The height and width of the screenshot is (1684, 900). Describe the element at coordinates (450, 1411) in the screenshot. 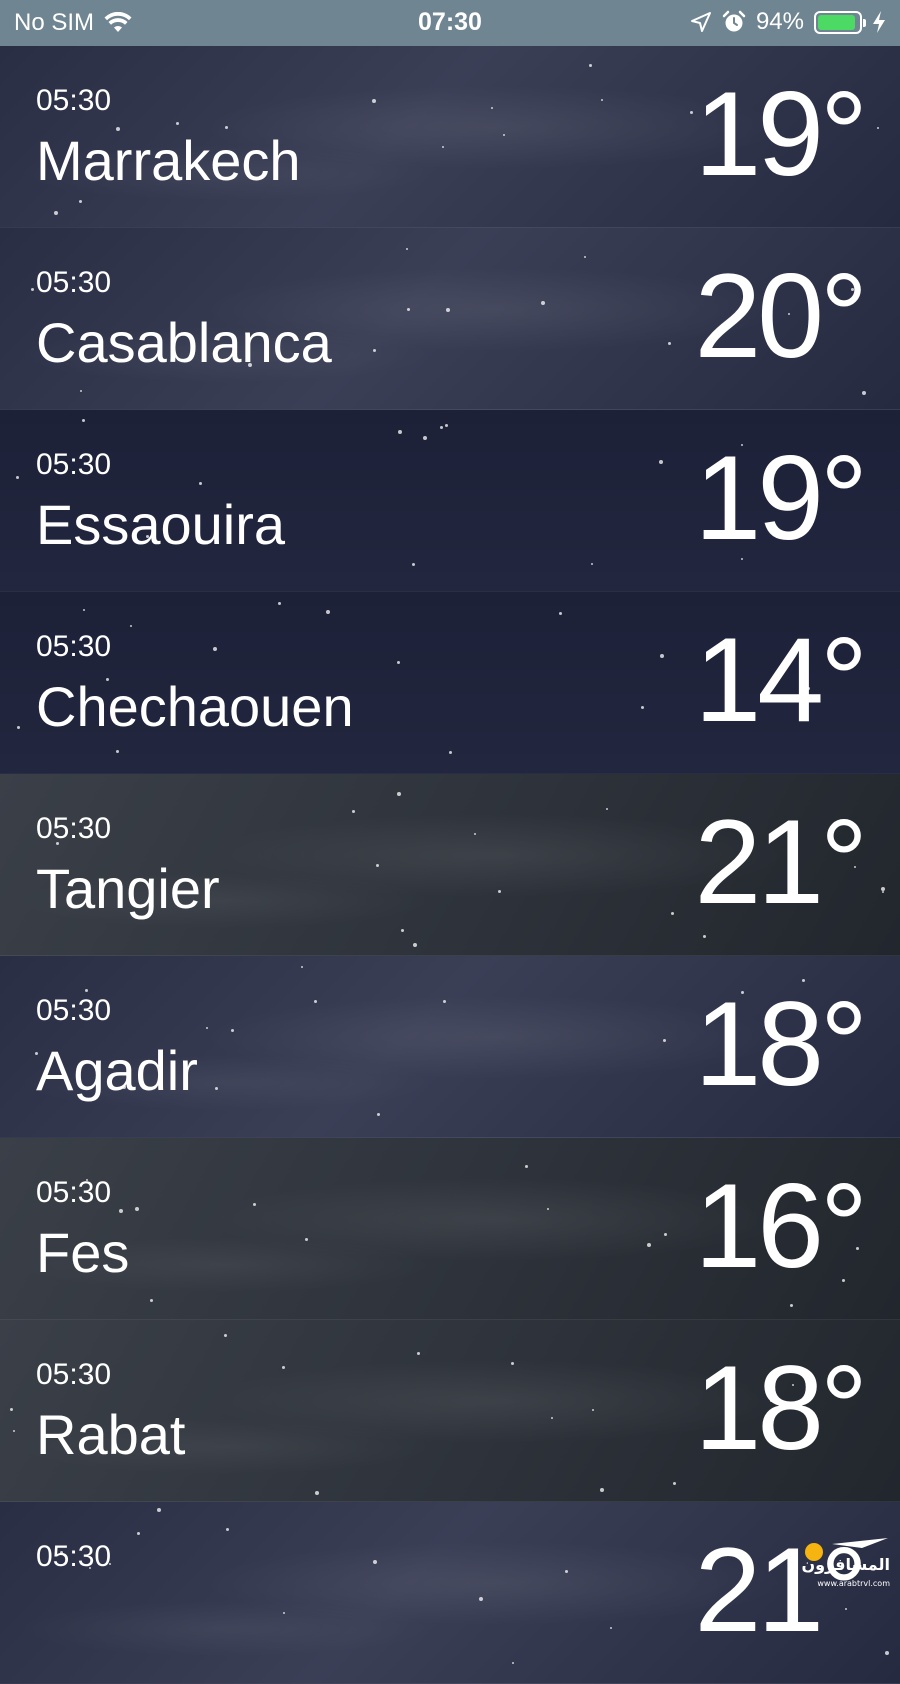

I see `city-row: 05:30 Rabat 18°` at that location.